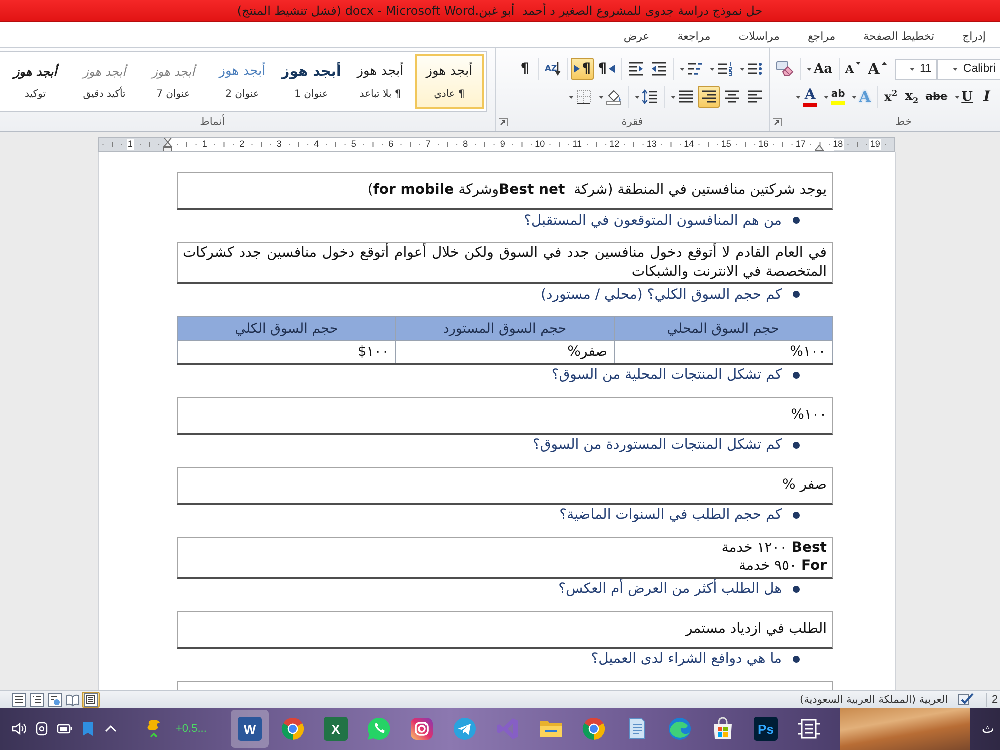  What do you see at coordinates (968, 69) in the screenshot?
I see `font-name-field: Calibri` at bounding box center [968, 69].